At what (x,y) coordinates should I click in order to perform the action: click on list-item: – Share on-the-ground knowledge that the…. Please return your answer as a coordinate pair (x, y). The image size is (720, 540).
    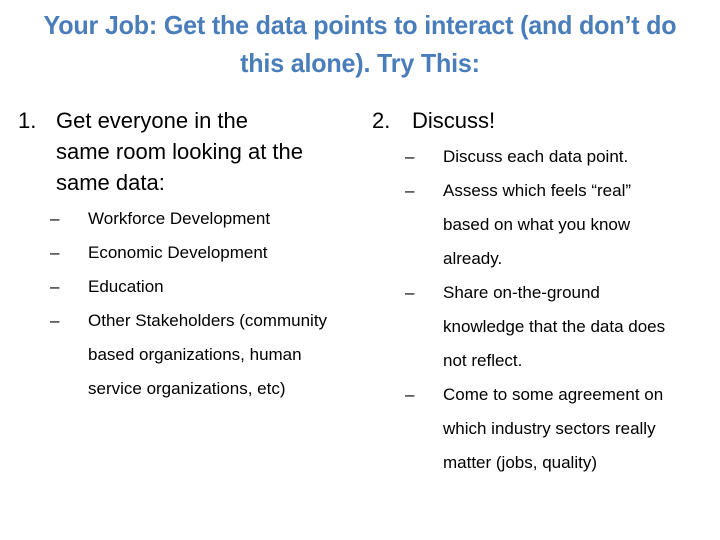
    Looking at the image, I should click on (559, 327).